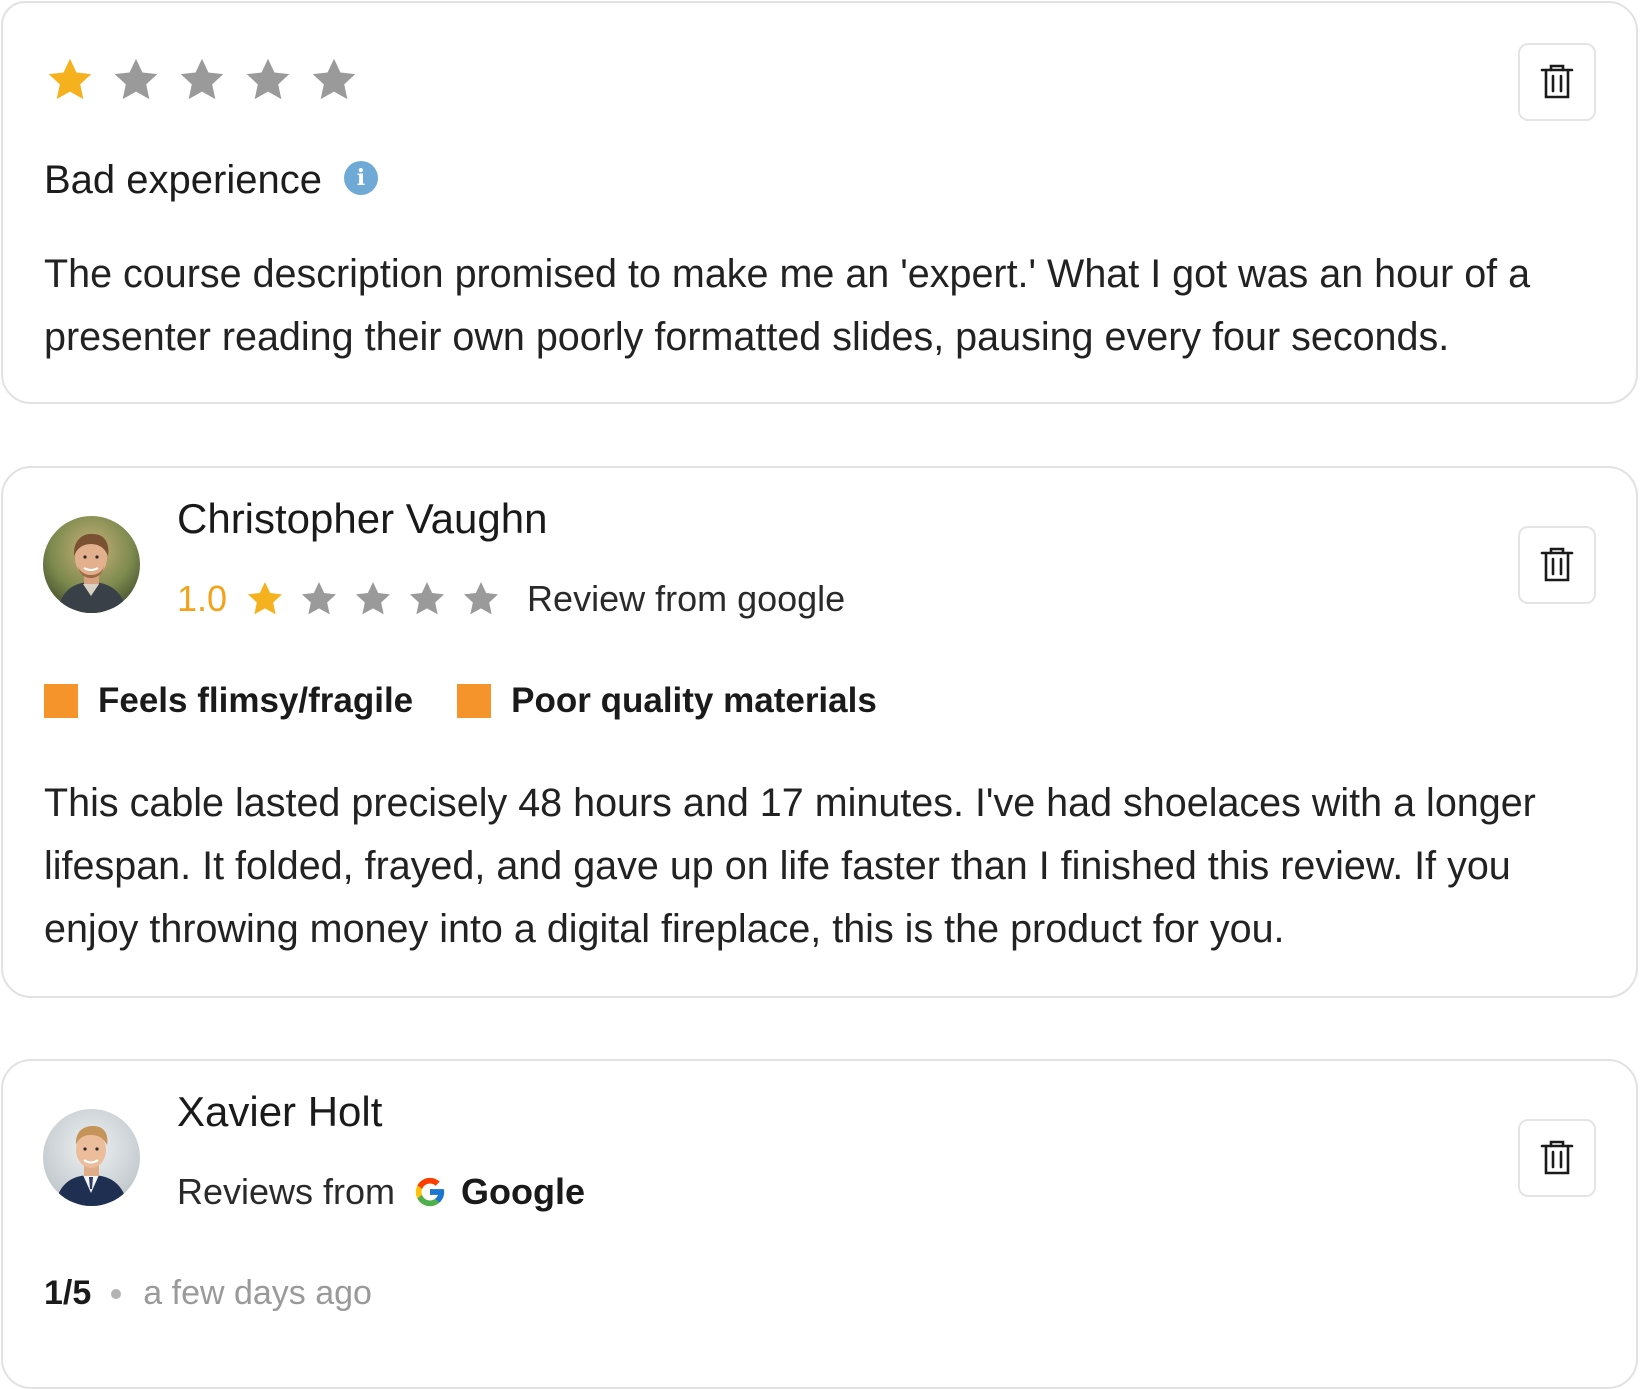  What do you see at coordinates (694, 700) in the screenshot?
I see `tag-label: Poor quality materials` at bounding box center [694, 700].